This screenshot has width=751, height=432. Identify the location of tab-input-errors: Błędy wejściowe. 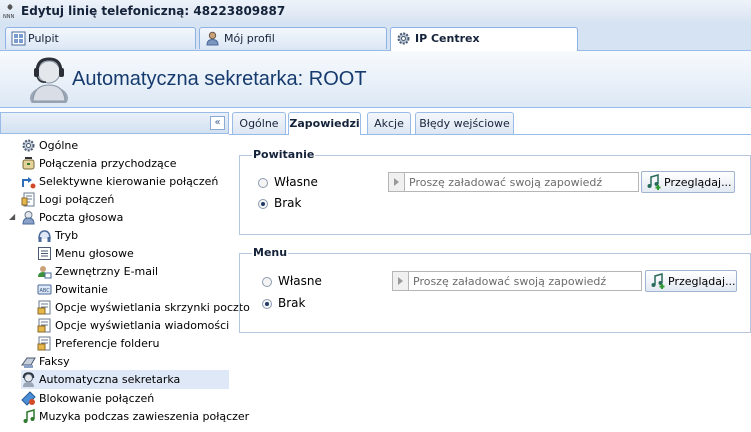
(464, 123).